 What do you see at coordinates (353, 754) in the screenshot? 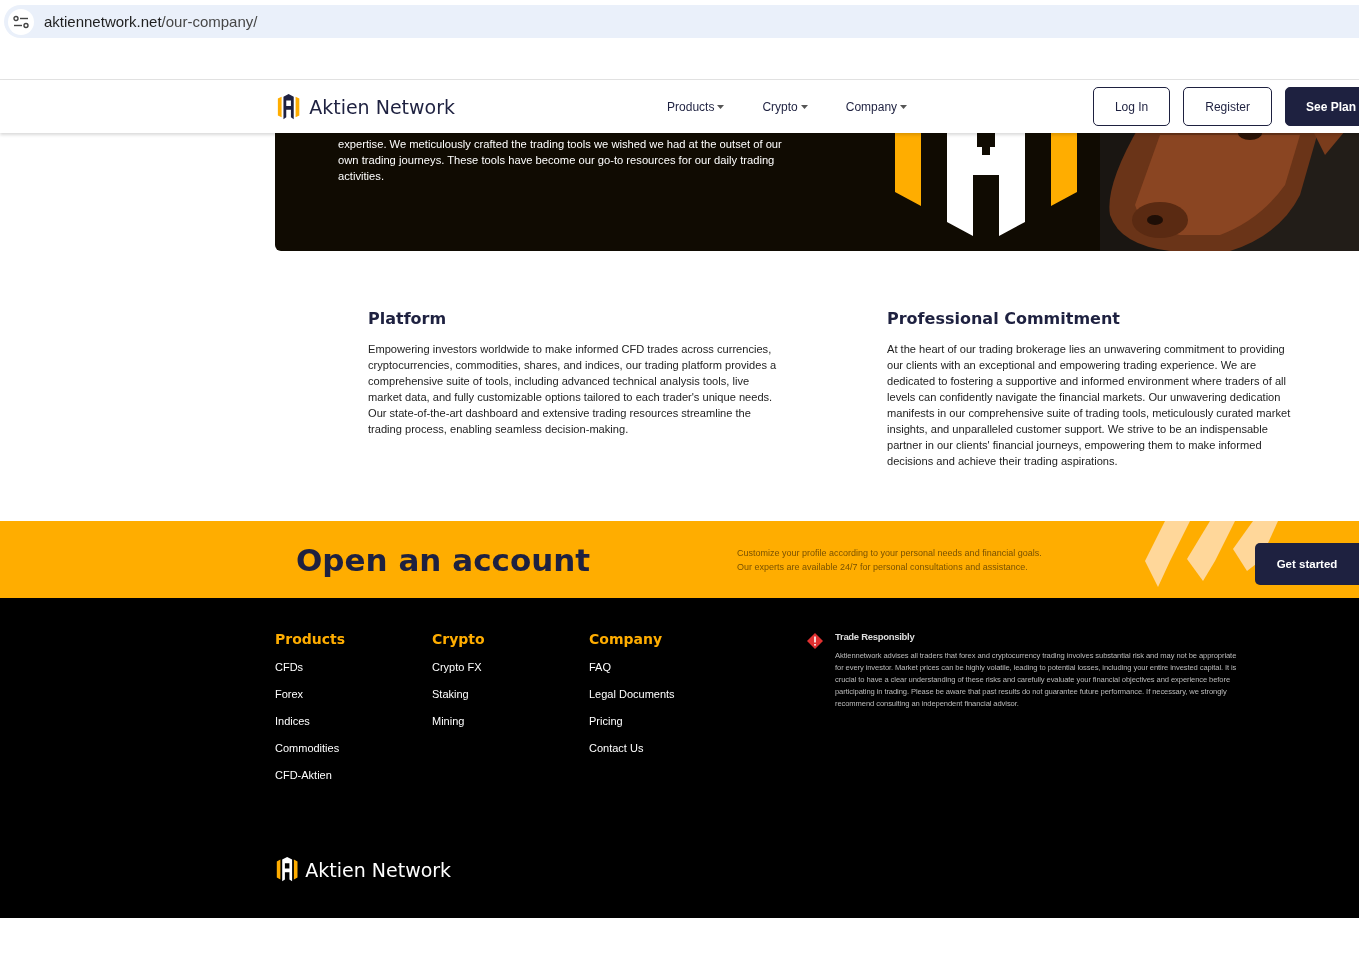
I see `footer-link: Commodities` at bounding box center [353, 754].